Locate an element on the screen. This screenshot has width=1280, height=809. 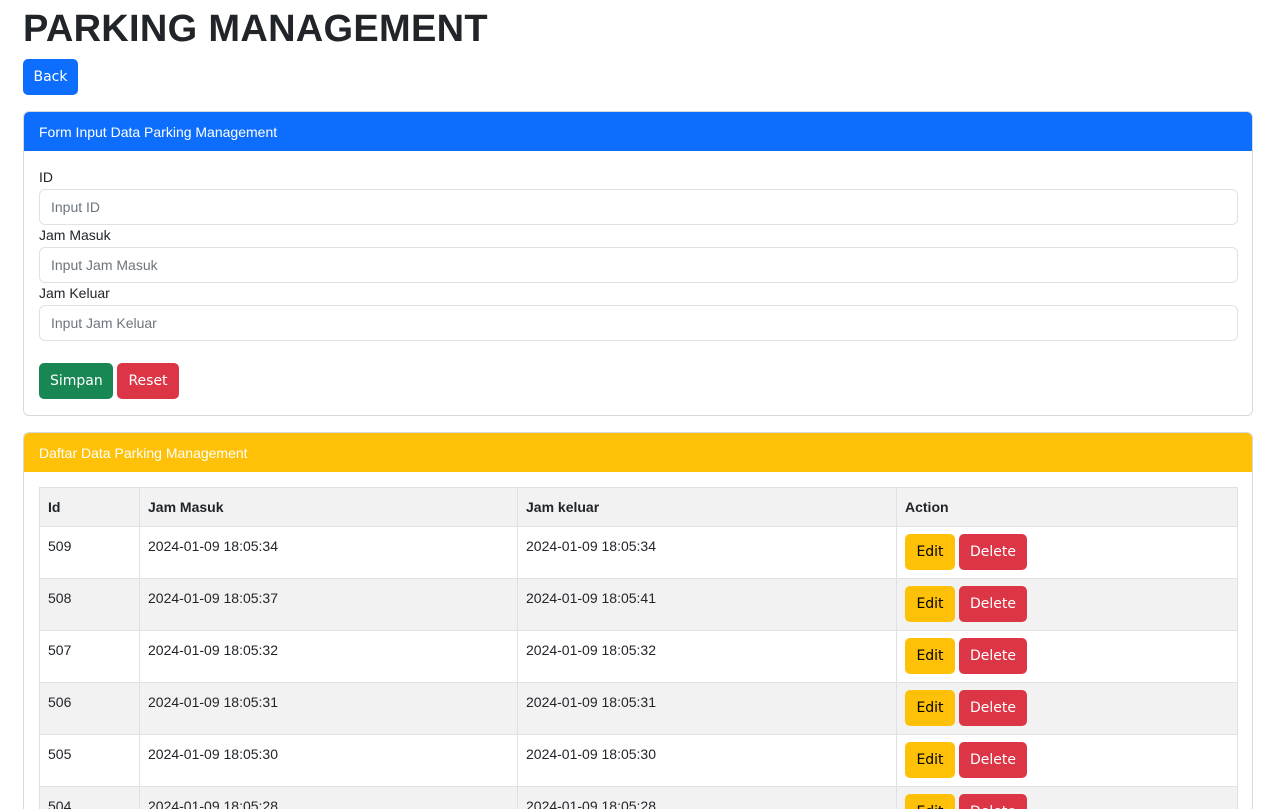
col-header-action: Action is located at coordinates (1067, 507).